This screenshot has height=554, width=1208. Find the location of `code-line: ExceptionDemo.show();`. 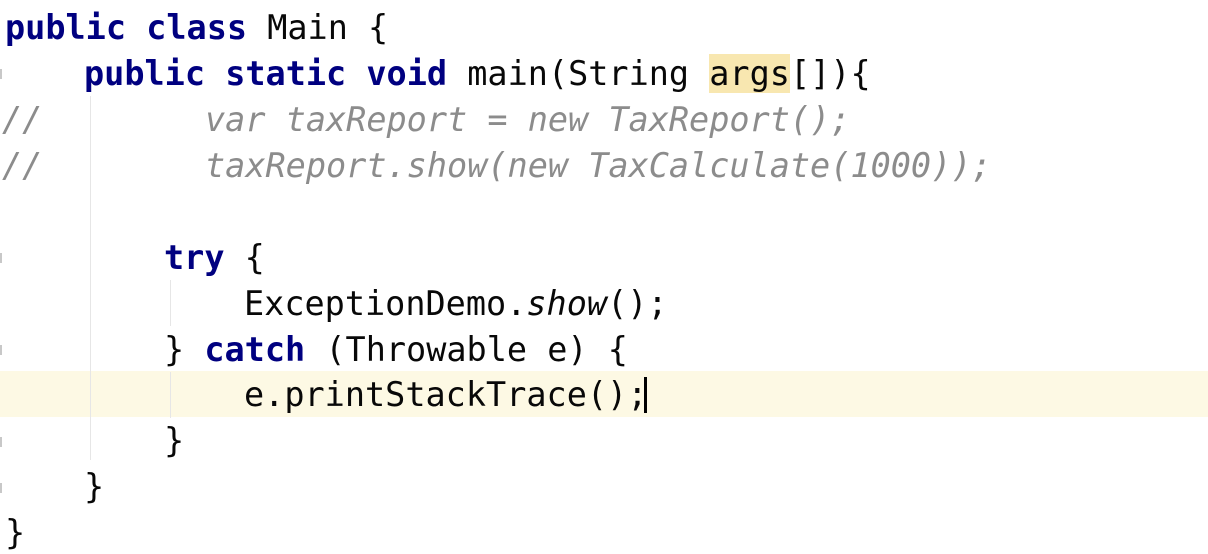

code-line: ExceptionDemo.show(); is located at coordinates (456, 304).